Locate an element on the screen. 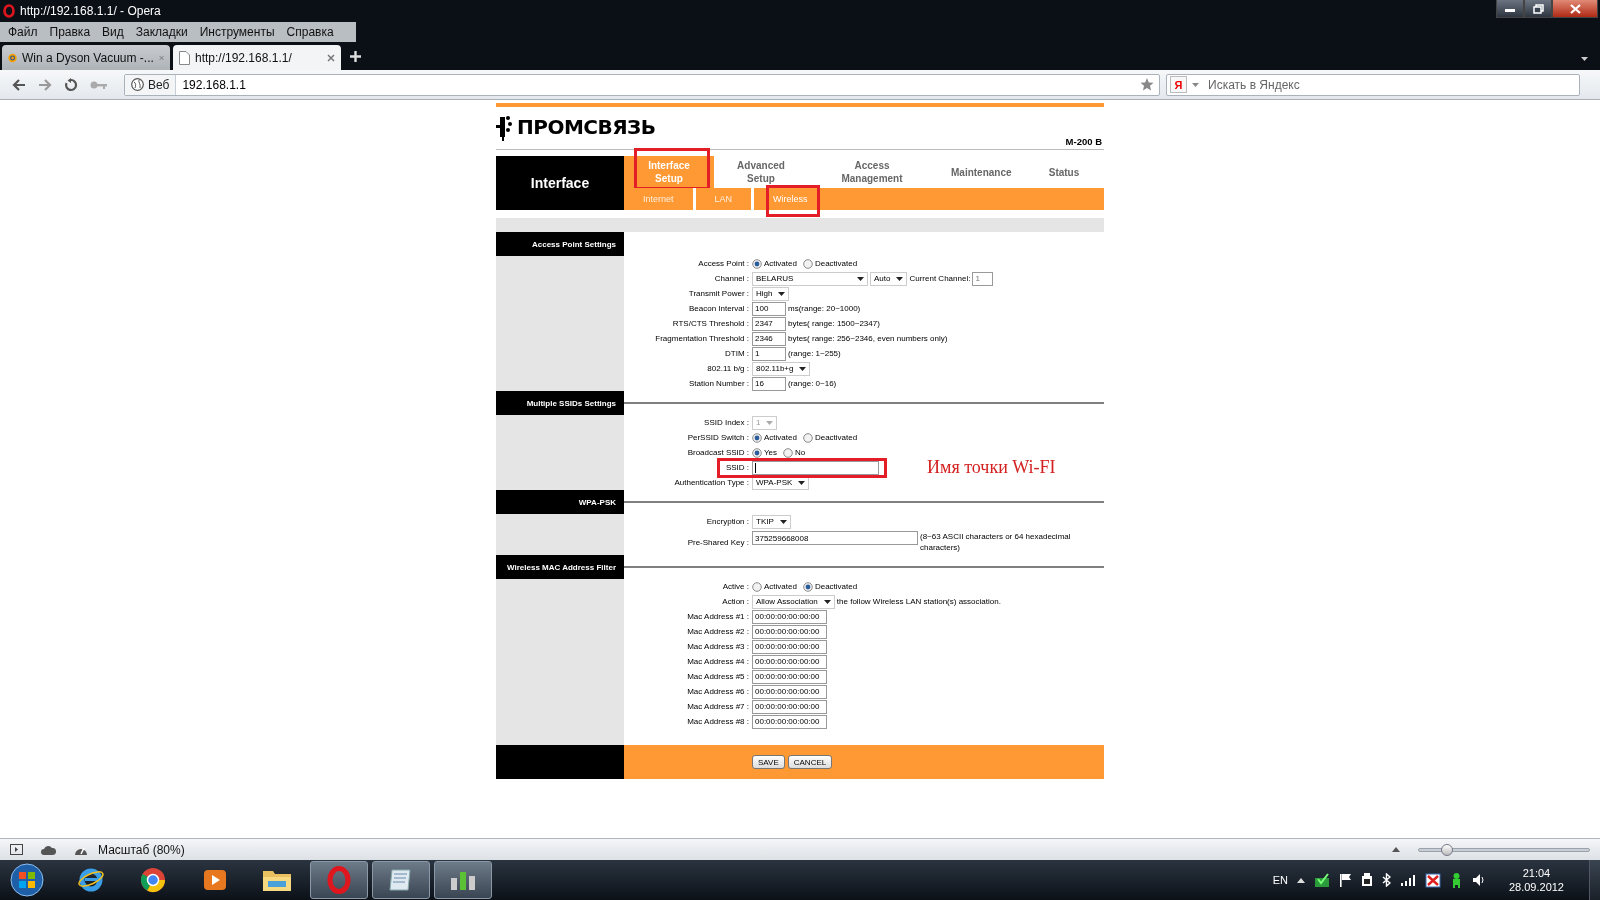 Image resolution: width=1600 pixels, height=900 pixels. menu-item: Файл is located at coordinates (23, 32).